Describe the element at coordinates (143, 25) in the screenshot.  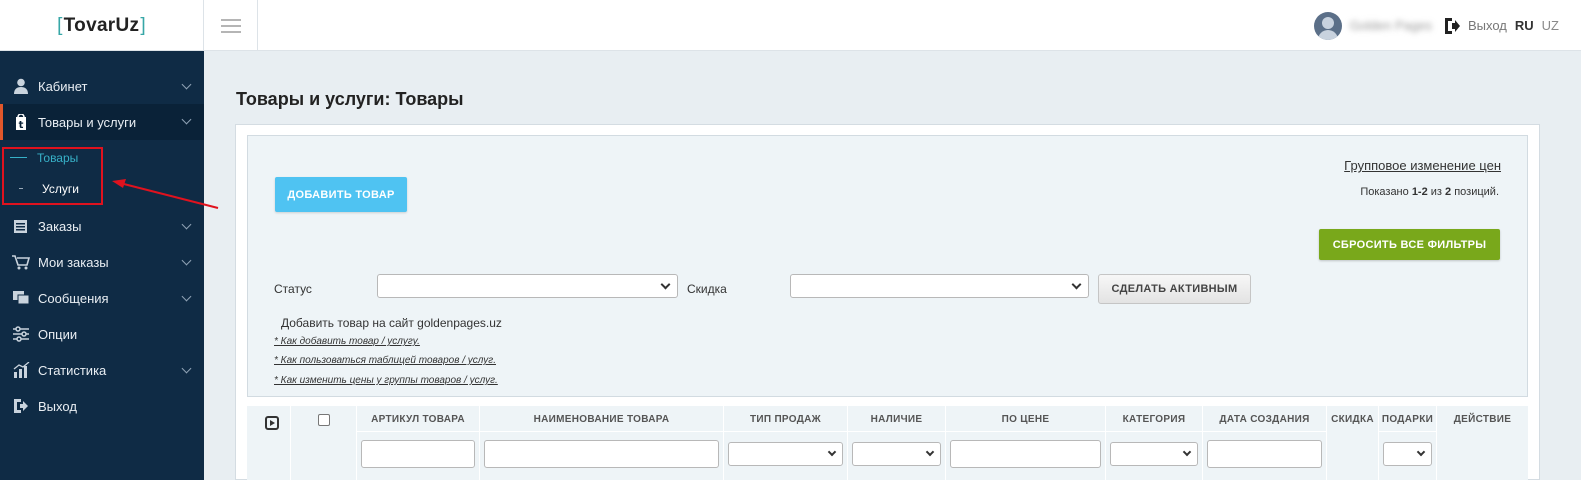
I see `logo-bracket-right: ]` at that location.